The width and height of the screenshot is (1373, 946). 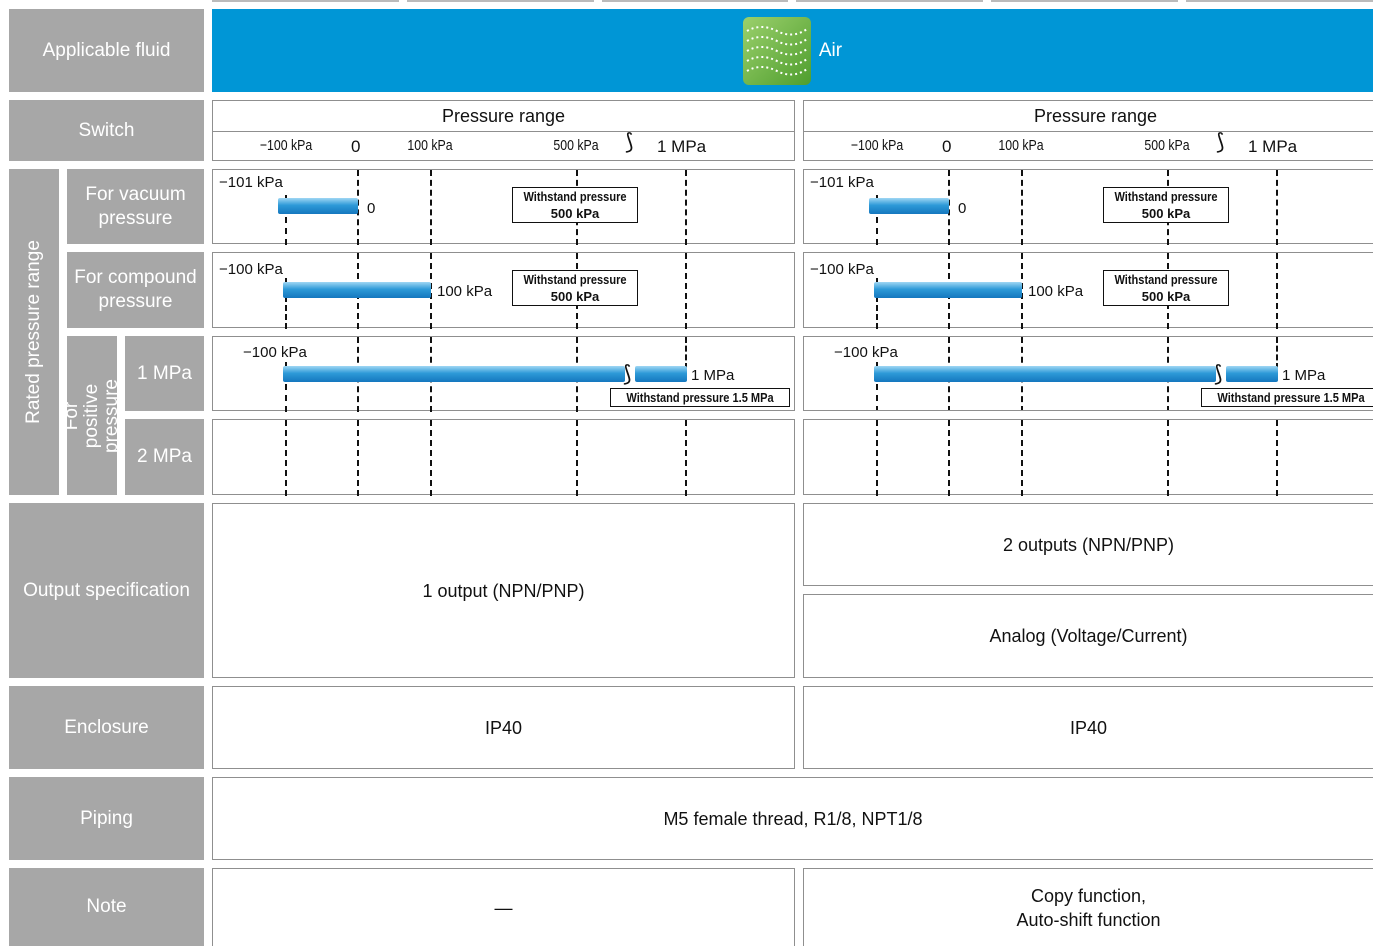 What do you see at coordinates (503, 907) in the screenshot?
I see `note-left: —` at bounding box center [503, 907].